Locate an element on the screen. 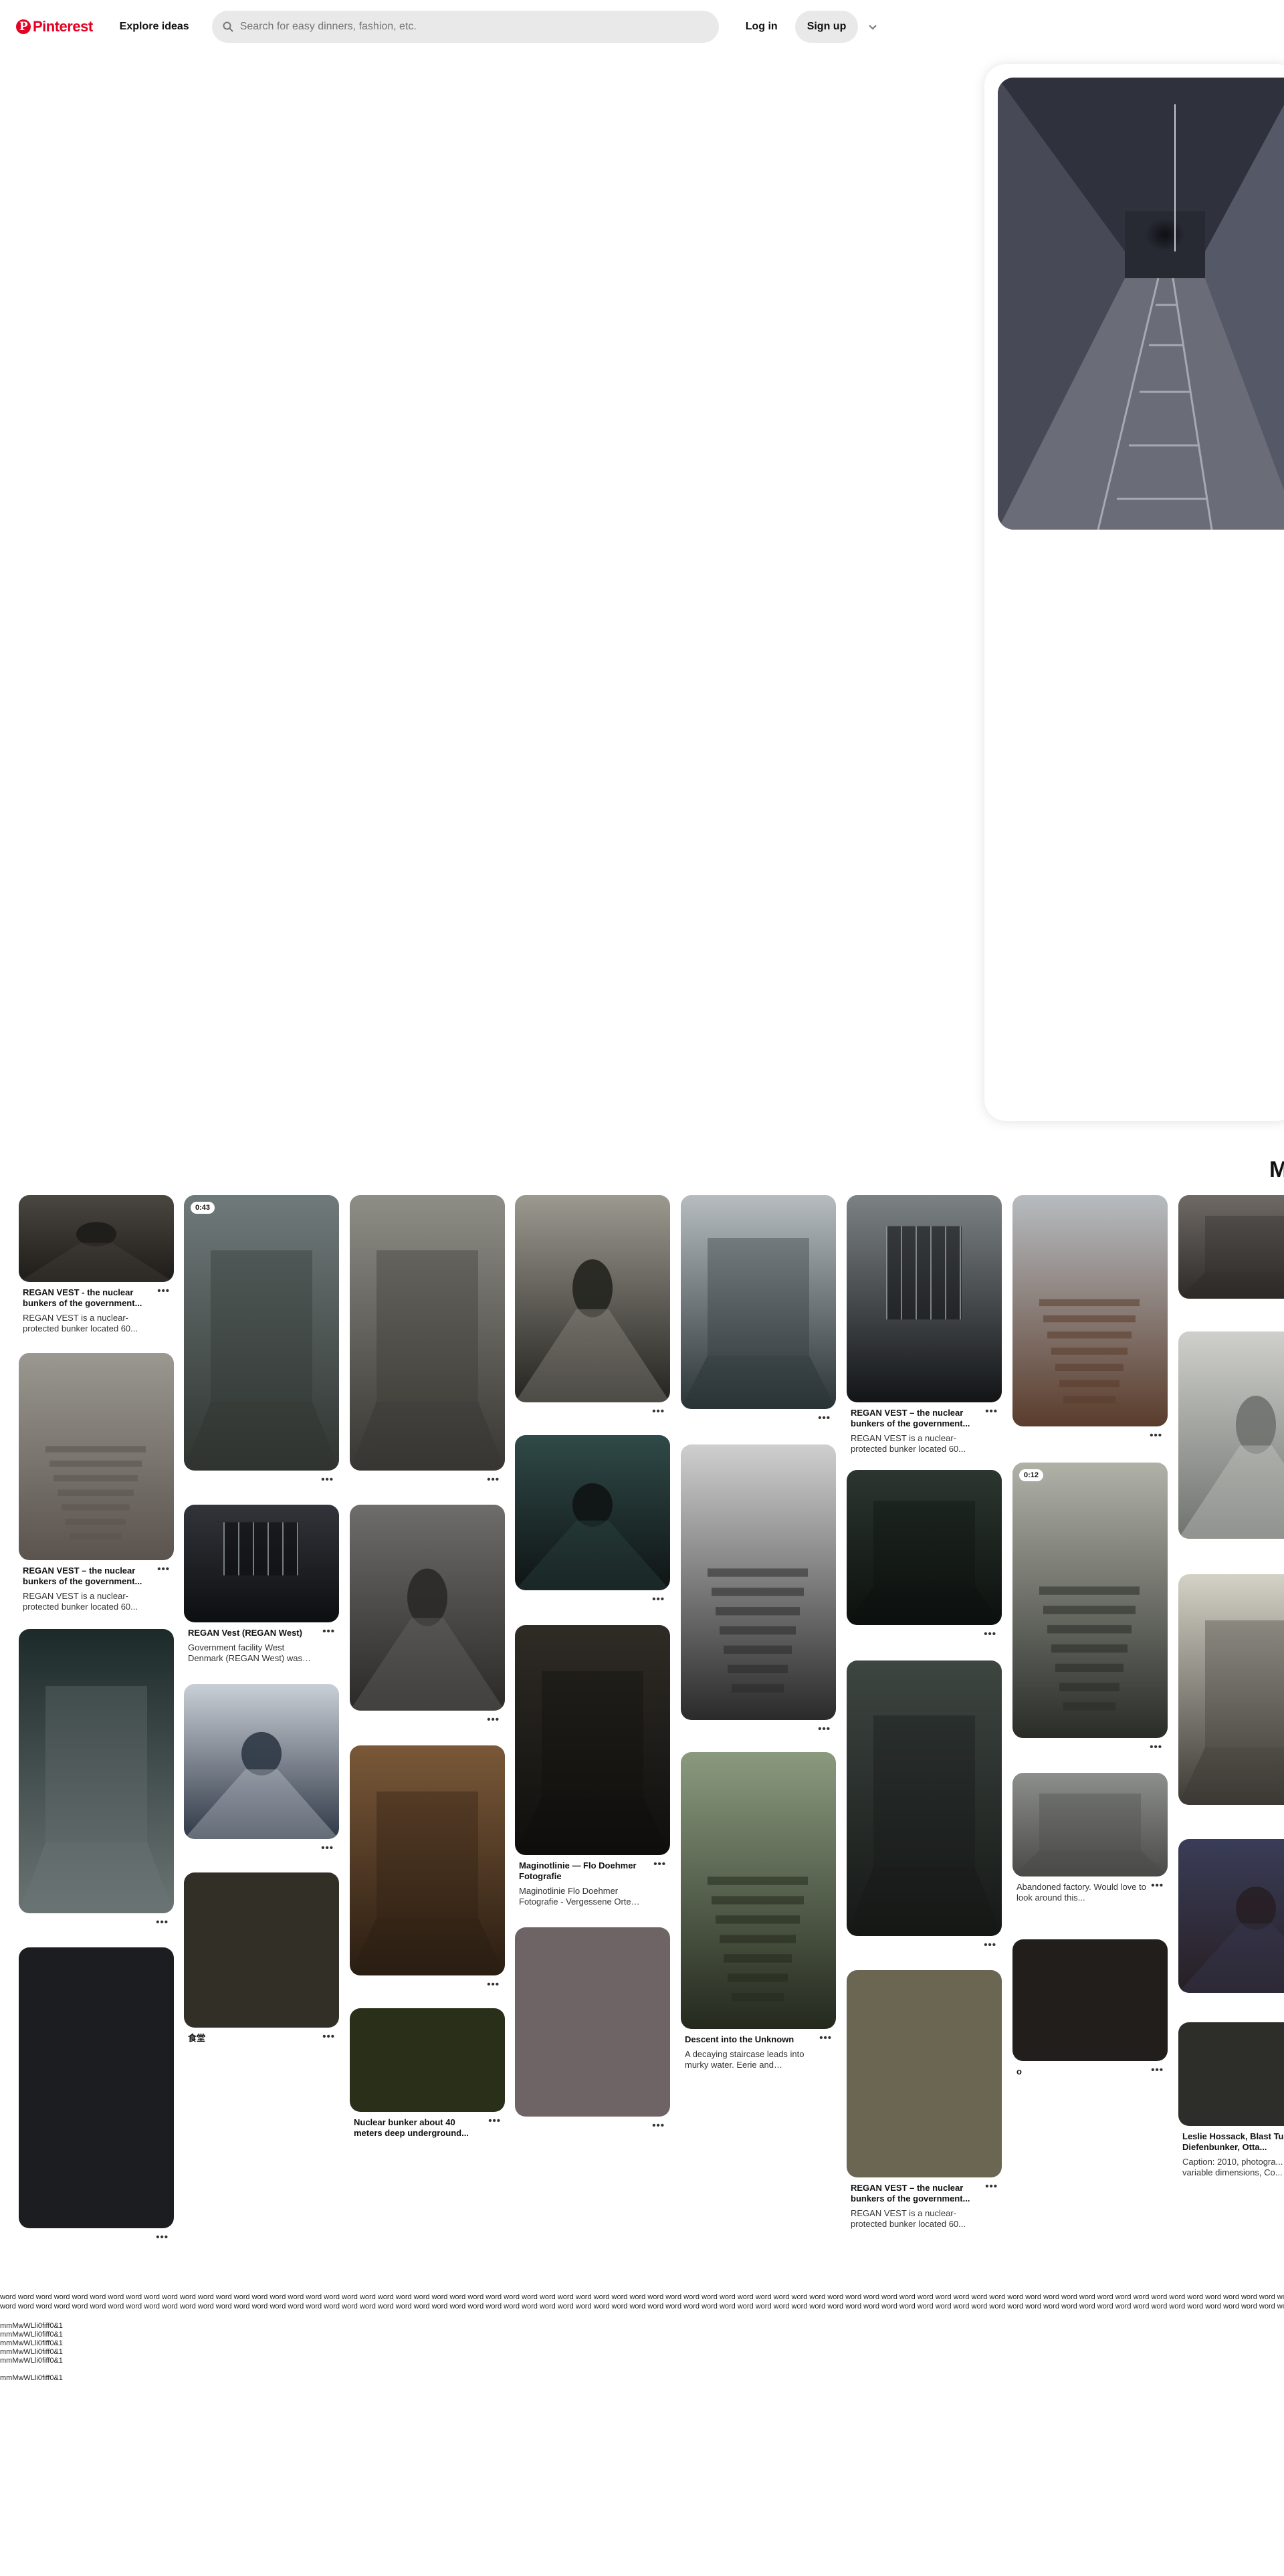 The image size is (1284, 2576). pin-card: o ••• is located at coordinates (1090, 2008).